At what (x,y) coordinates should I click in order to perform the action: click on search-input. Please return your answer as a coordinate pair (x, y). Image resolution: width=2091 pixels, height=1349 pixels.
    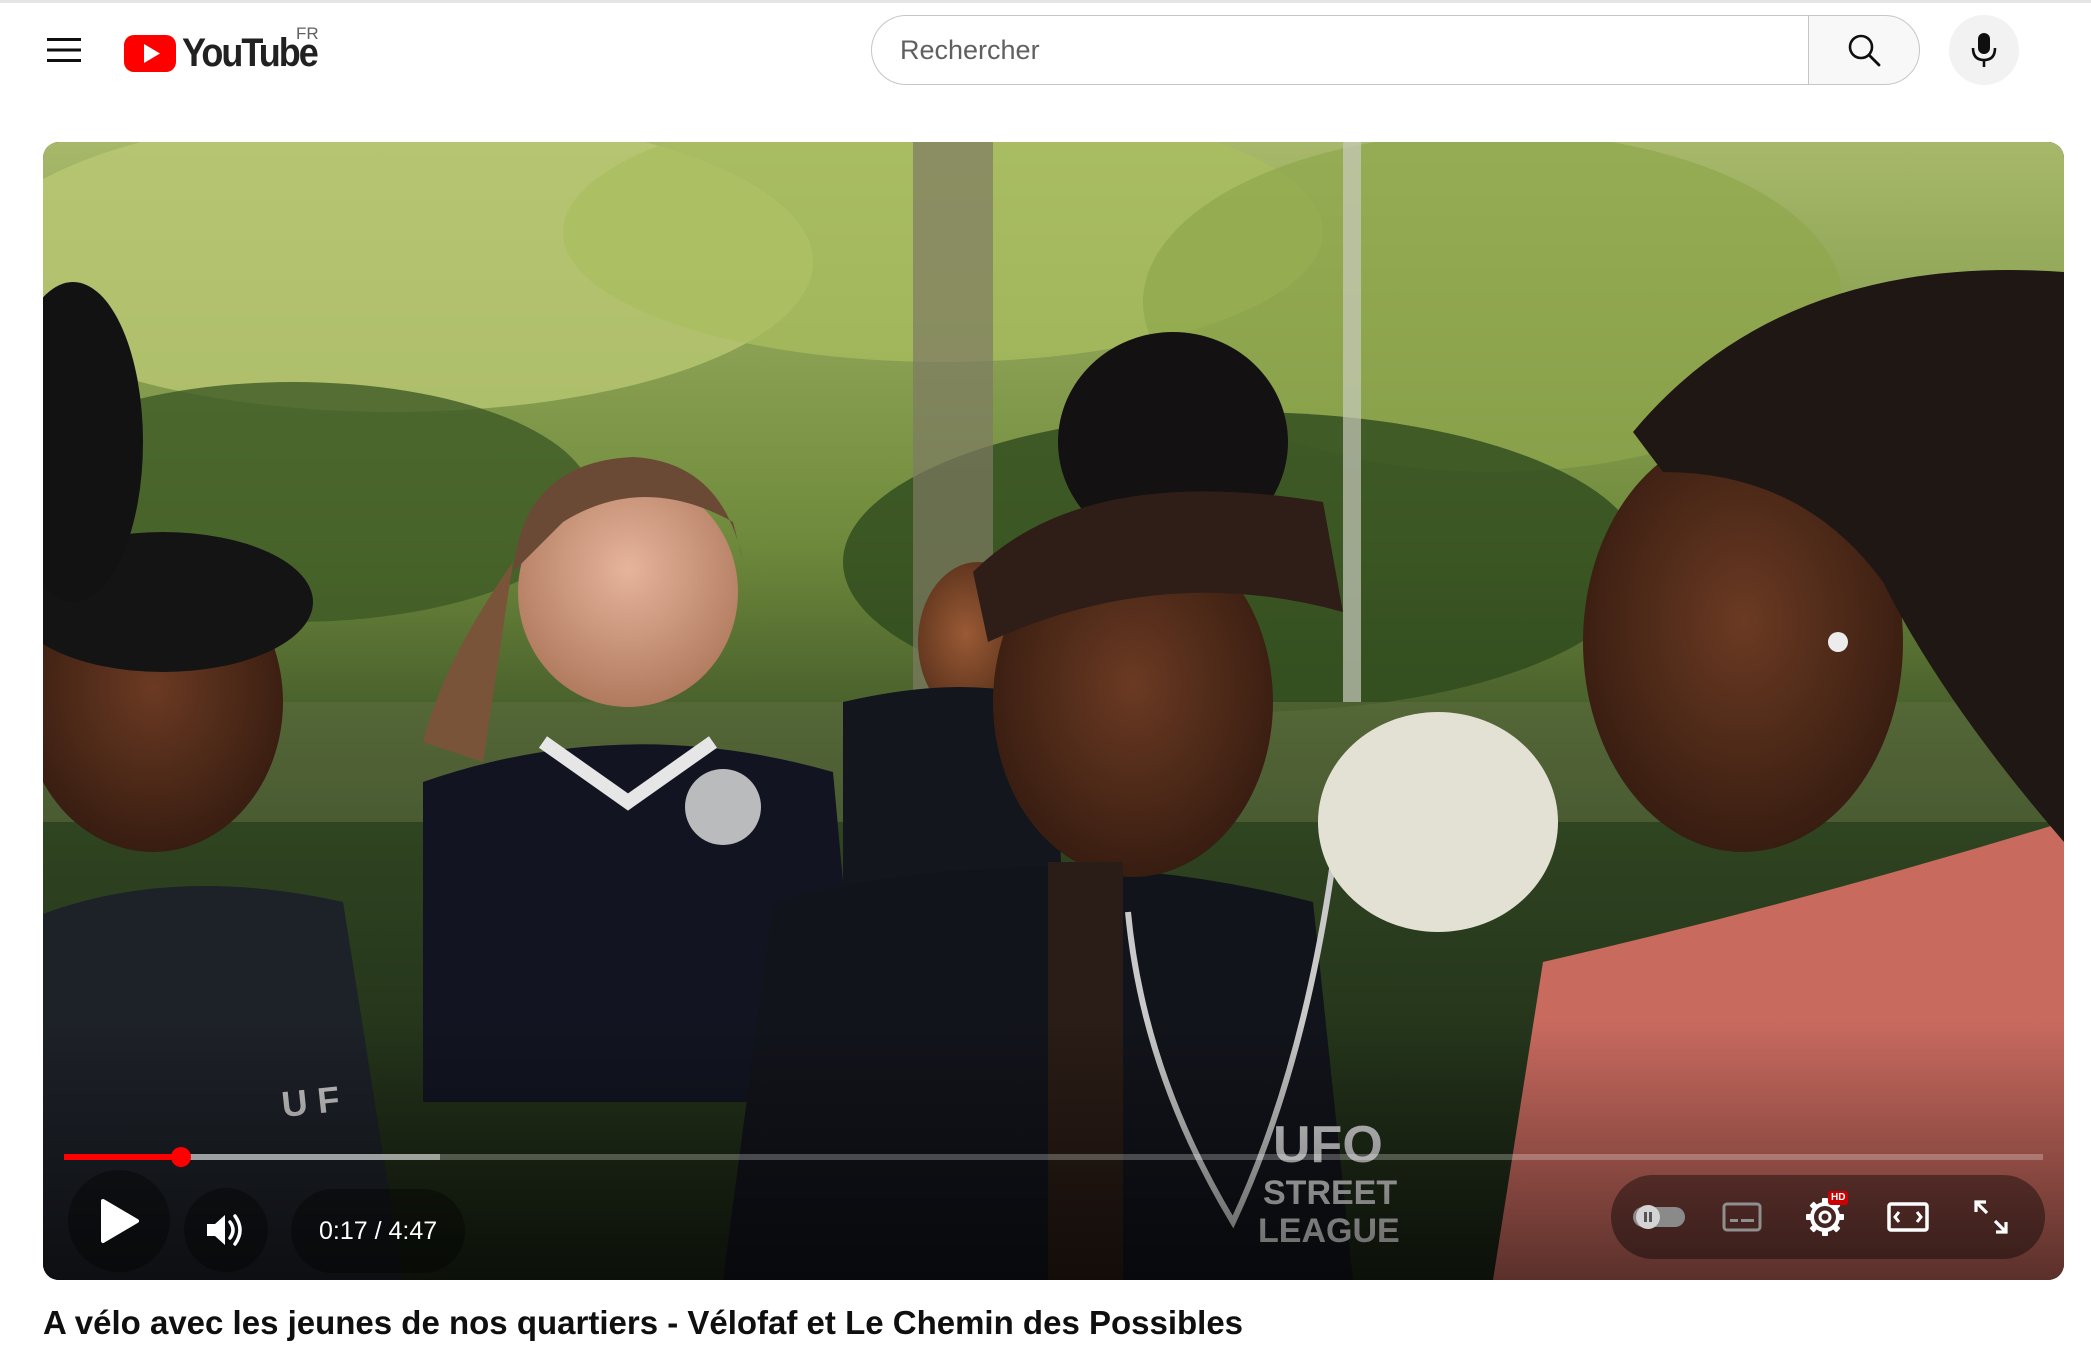
    Looking at the image, I should click on (1340, 50).